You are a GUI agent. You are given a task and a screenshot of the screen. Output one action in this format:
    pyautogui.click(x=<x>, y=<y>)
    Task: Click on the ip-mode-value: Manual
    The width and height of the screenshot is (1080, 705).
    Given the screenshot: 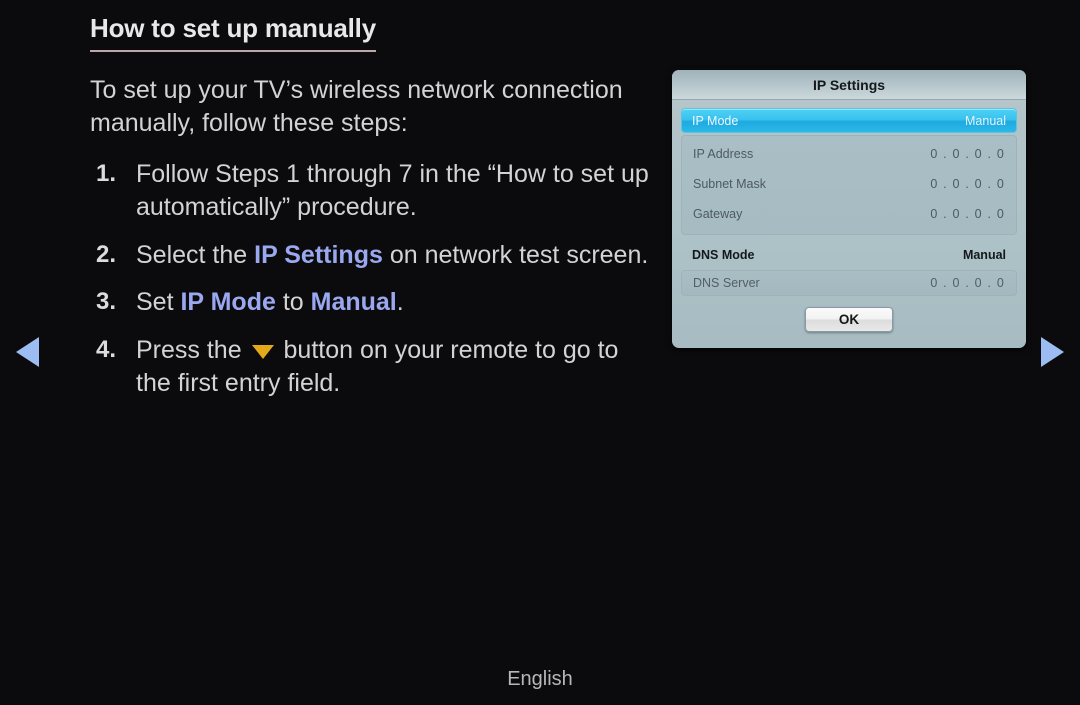 What is the action you would take?
    pyautogui.click(x=985, y=120)
    